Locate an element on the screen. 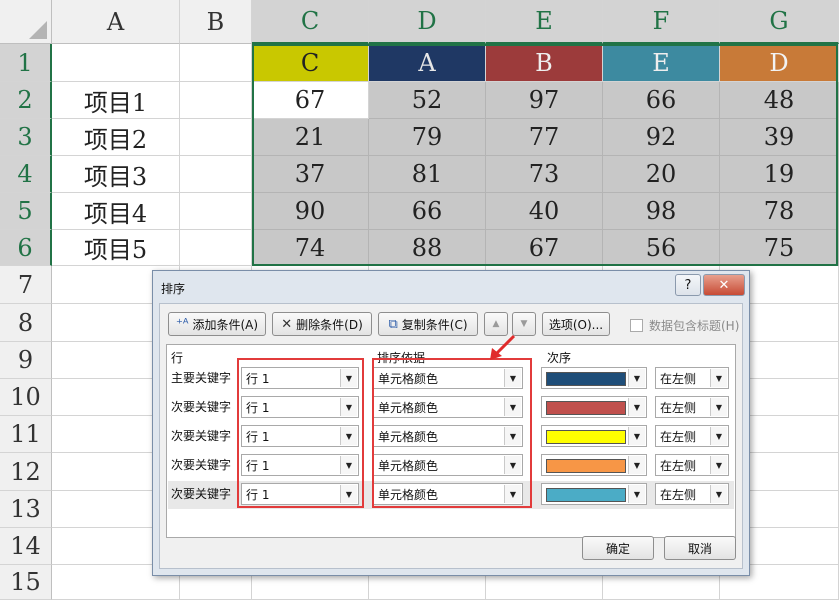 The height and width of the screenshot is (600, 839). cell: 40 is located at coordinates (544, 211).